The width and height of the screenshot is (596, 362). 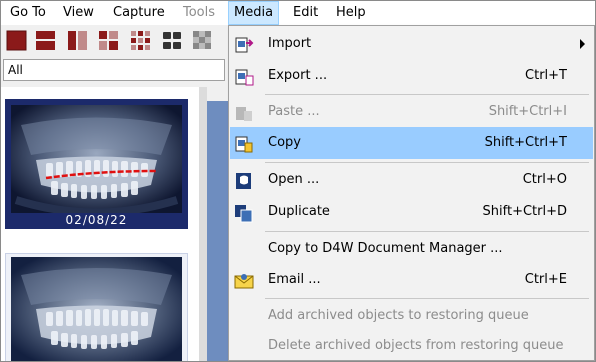 I want to click on thumbnail-selected: 02/08/22, so click(x=96, y=164).